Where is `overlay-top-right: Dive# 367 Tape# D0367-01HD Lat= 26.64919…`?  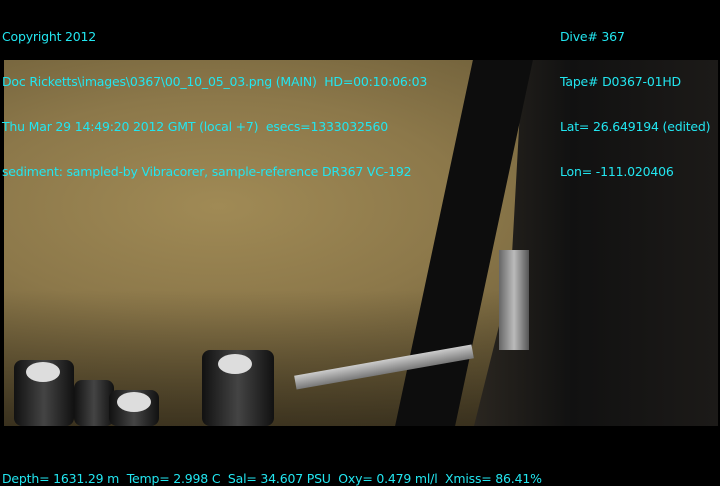
overlay-top-right: Dive# 367 Tape# D0367-01HD Lat= 26.64919… is located at coordinates (635, 97).